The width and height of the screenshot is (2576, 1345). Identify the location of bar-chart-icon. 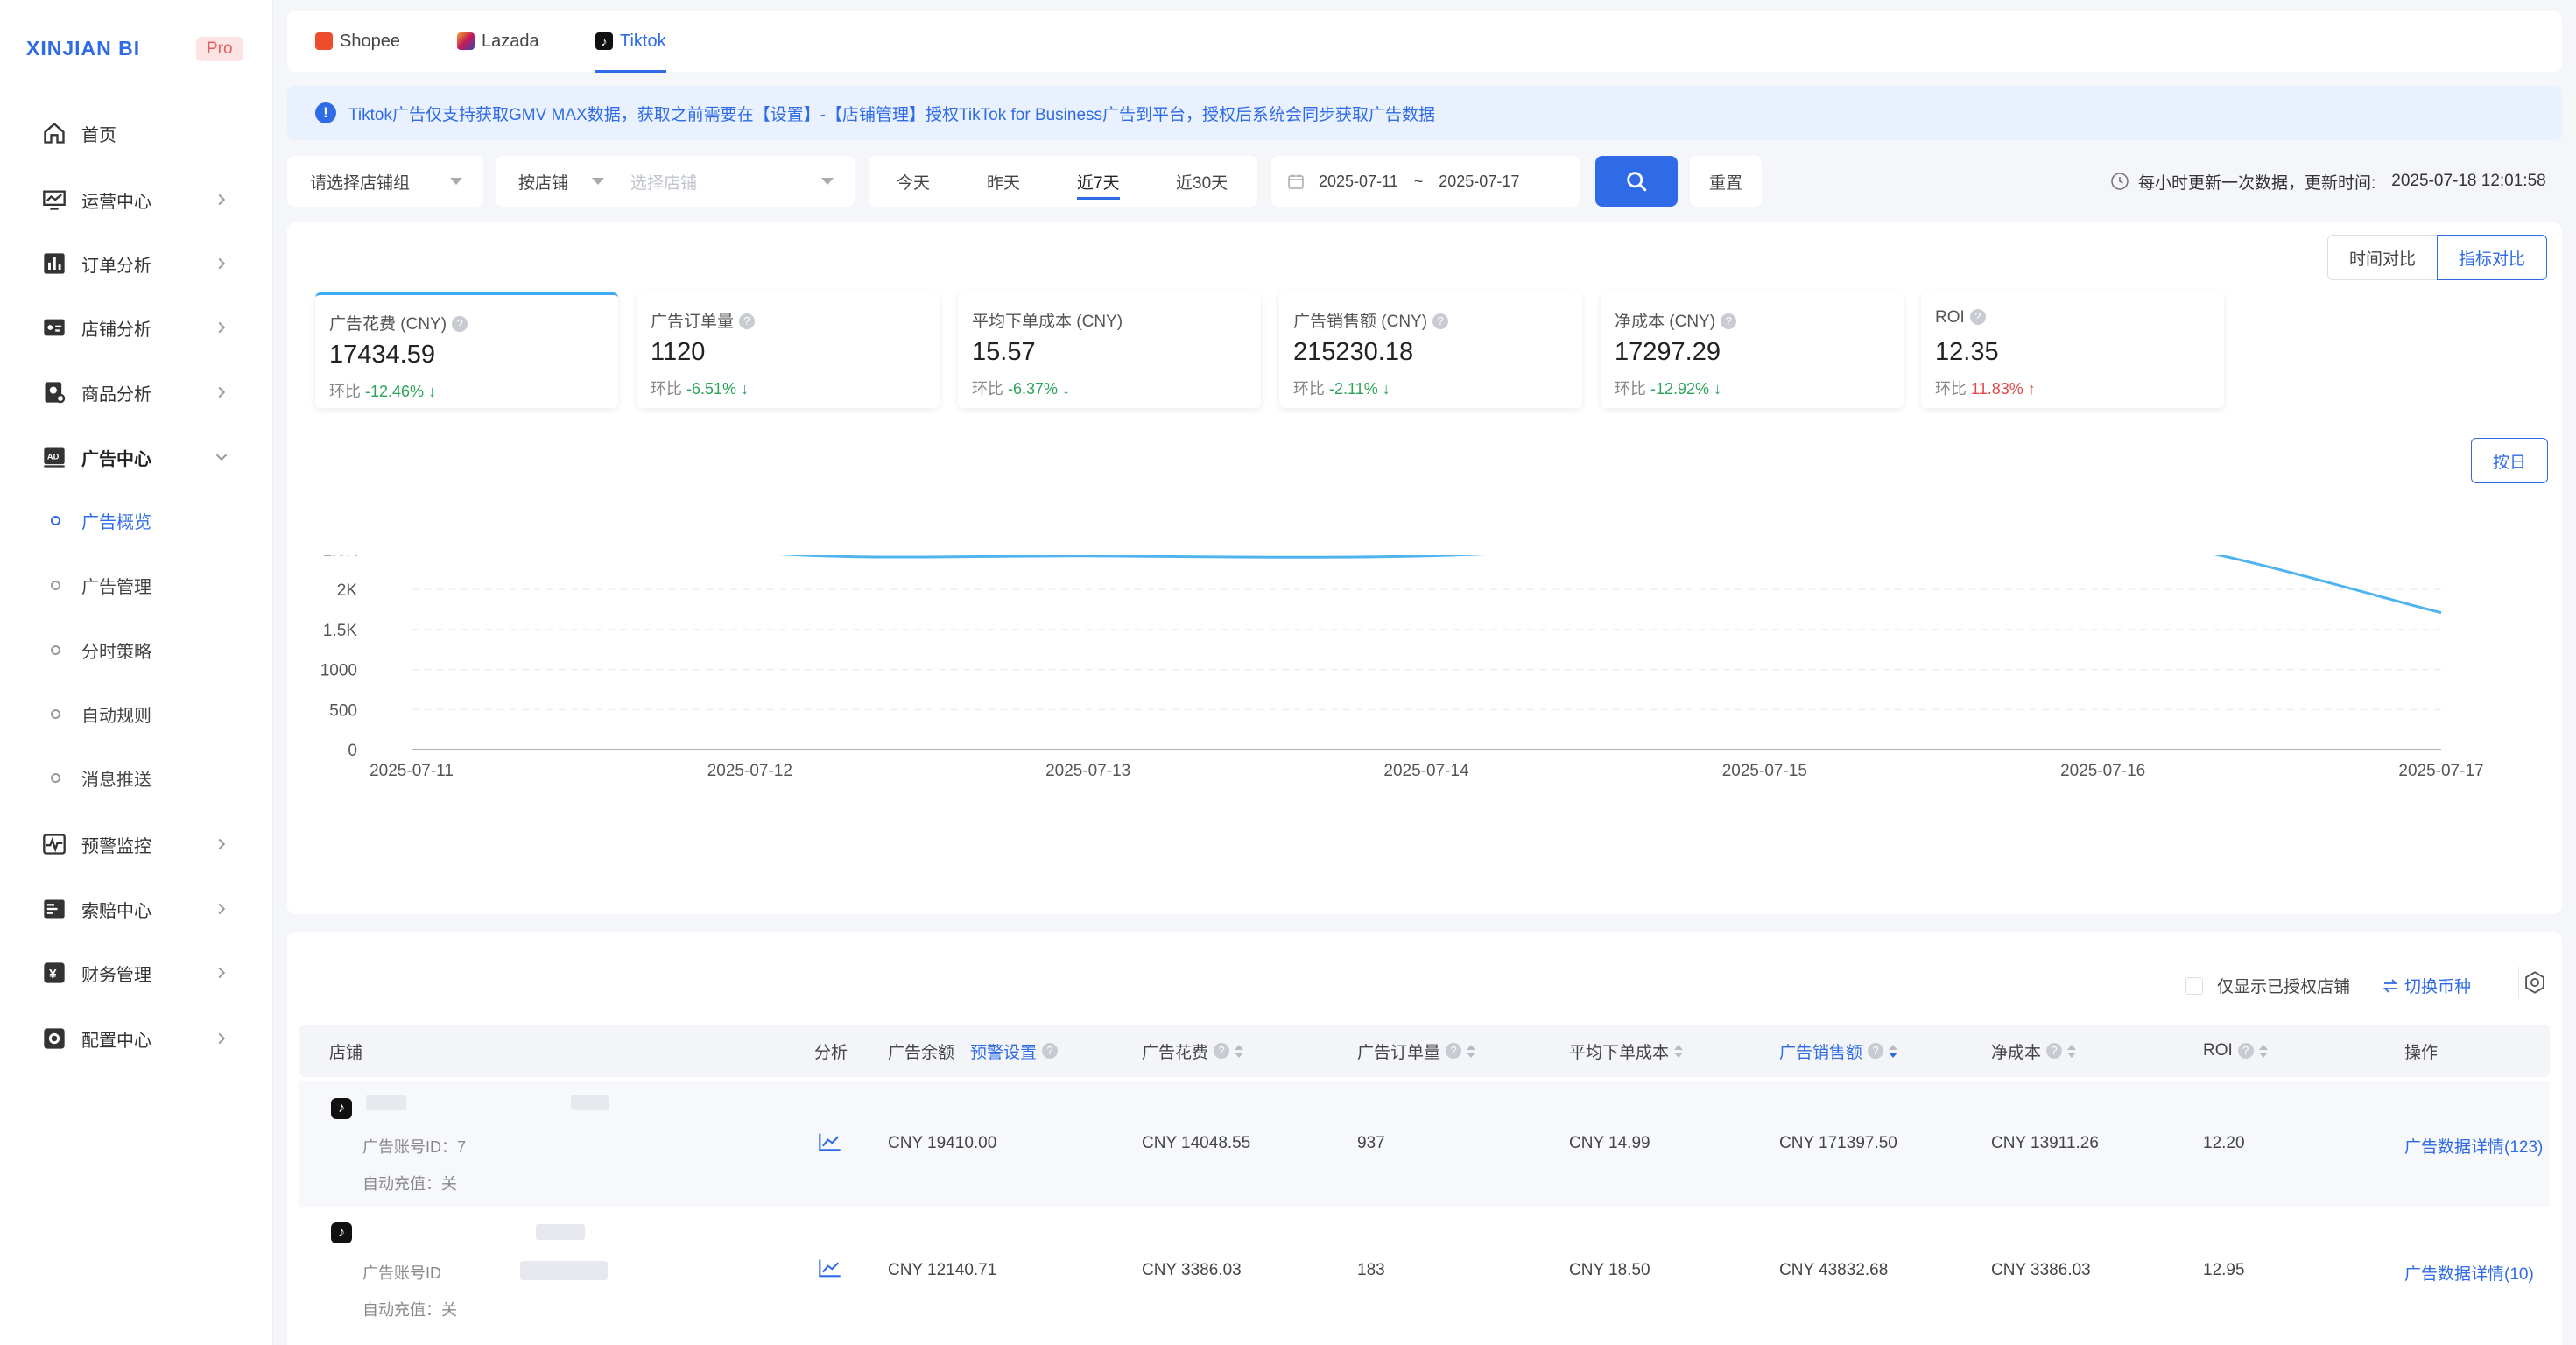
(54, 264).